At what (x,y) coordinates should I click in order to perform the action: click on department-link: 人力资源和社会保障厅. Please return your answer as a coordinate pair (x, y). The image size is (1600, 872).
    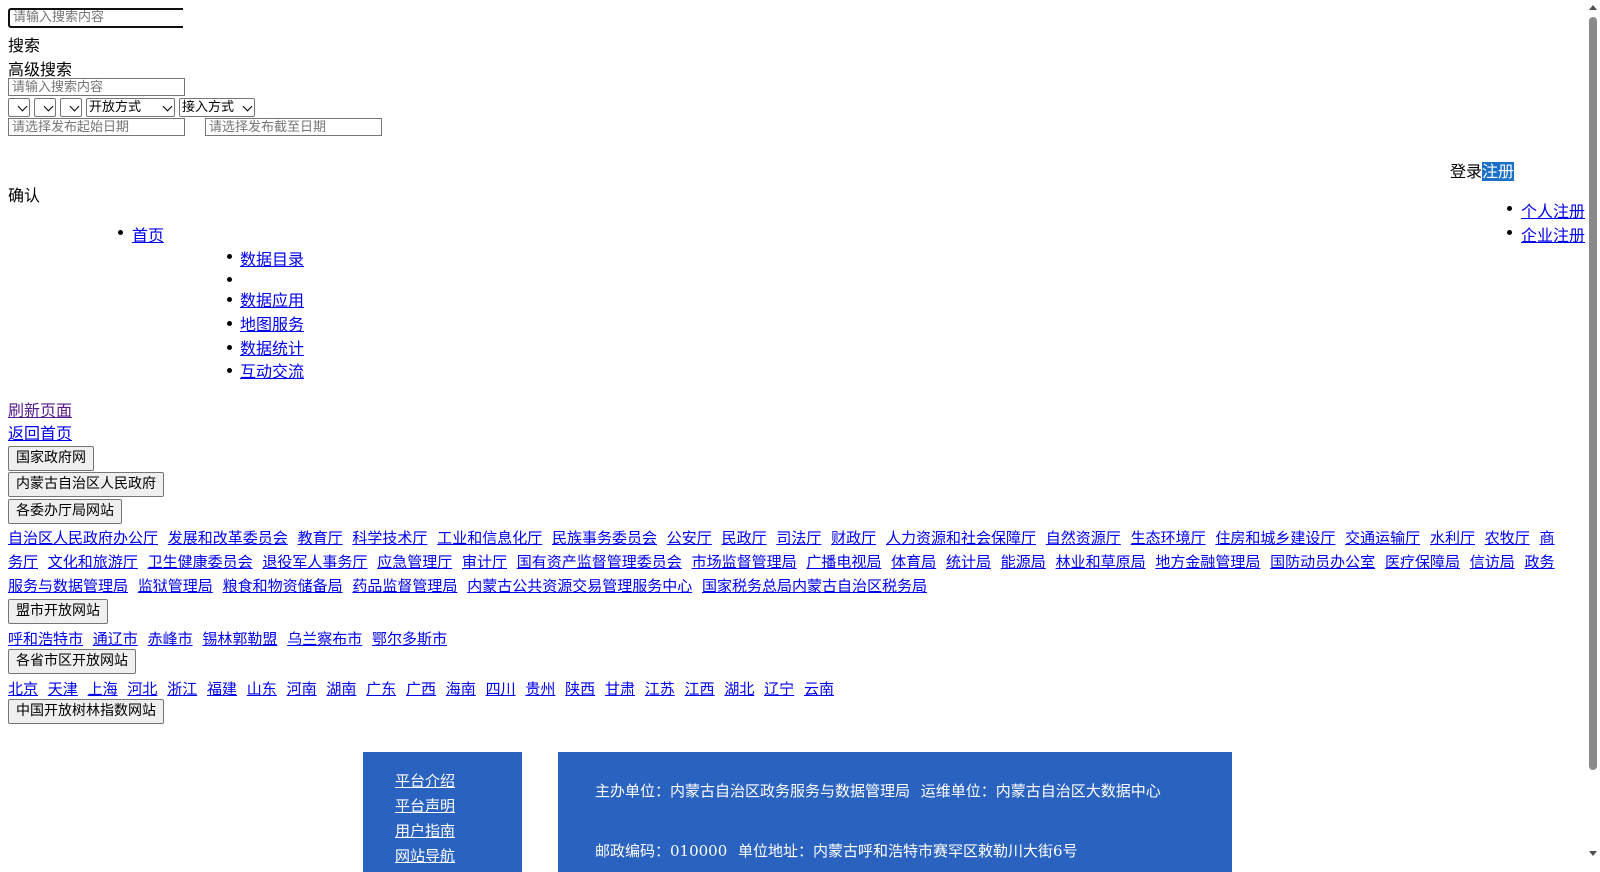
    Looking at the image, I should click on (961, 538).